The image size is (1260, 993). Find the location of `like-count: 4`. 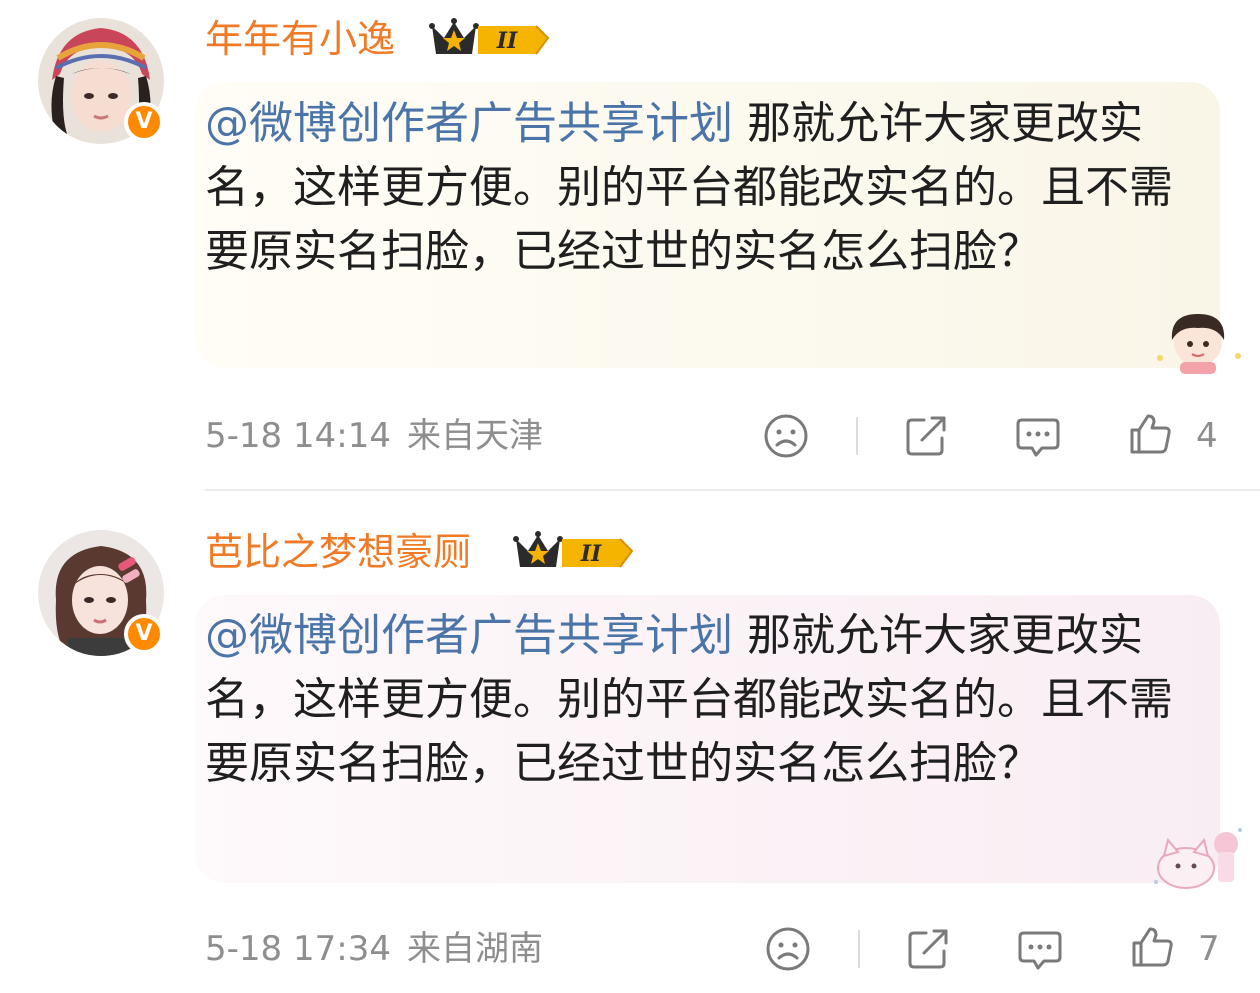

like-count: 4 is located at coordinates (1207, 436).